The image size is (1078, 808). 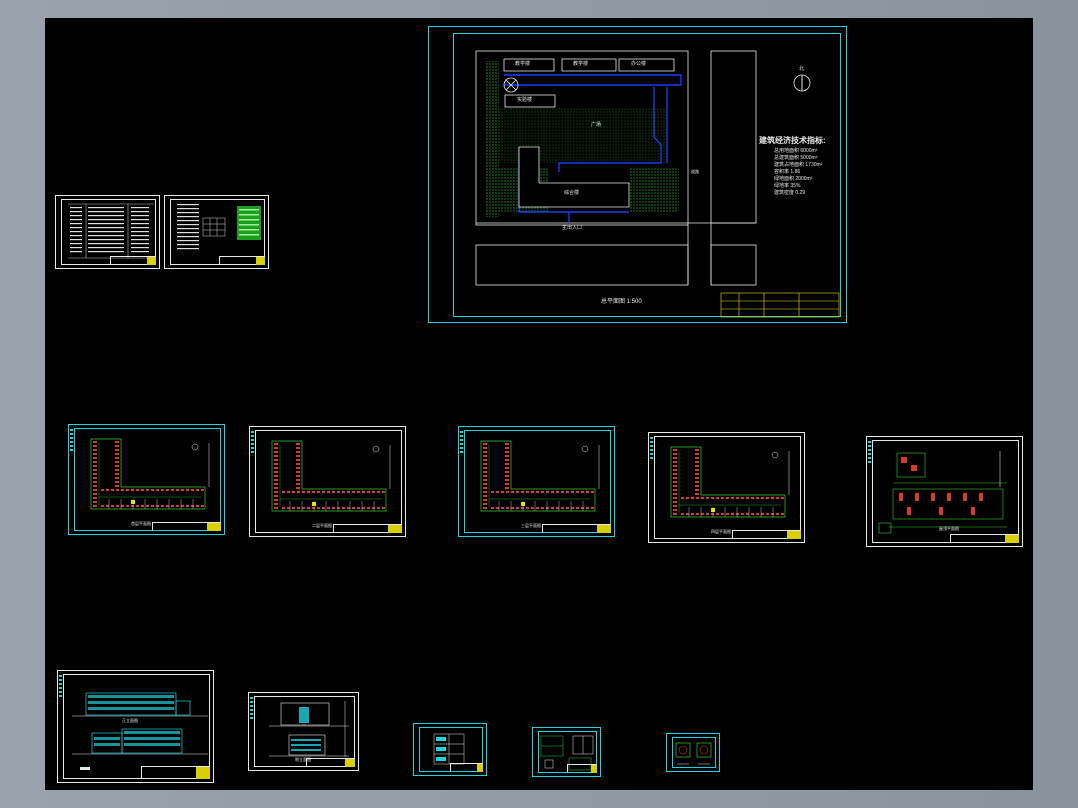 I want to click on indicator-row: 建筑密度 0.29, so click(x=798, y=193).